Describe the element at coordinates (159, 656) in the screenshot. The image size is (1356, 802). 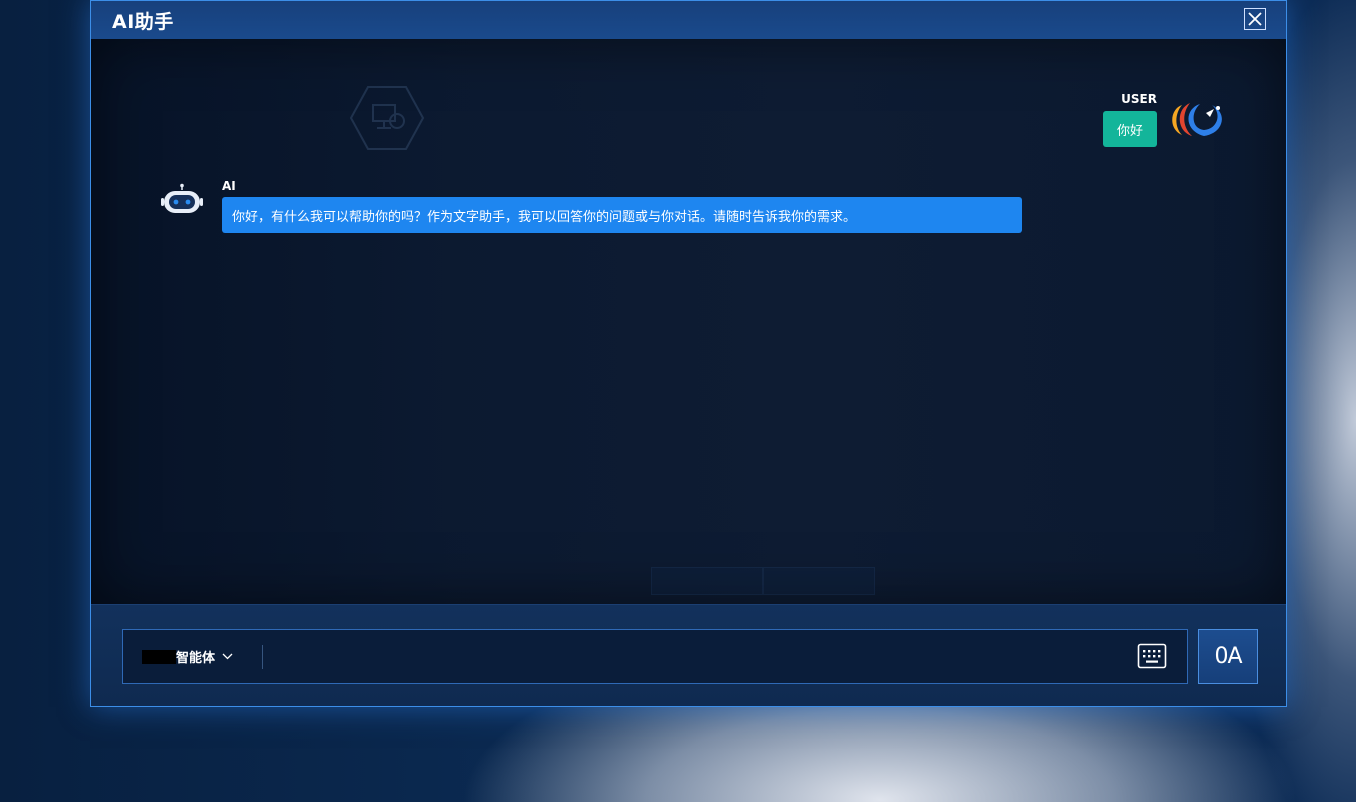
I see `redacted-agent-name` at that location.